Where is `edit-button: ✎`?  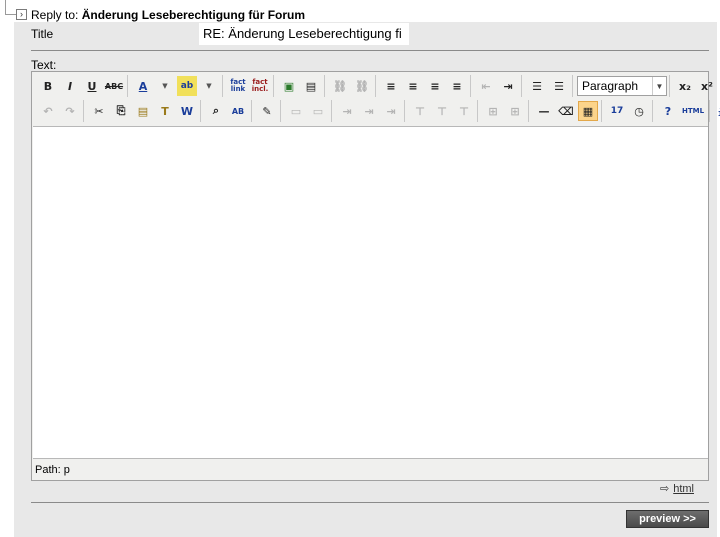
edit-button: ✎ is located at coordinates (267, 111).